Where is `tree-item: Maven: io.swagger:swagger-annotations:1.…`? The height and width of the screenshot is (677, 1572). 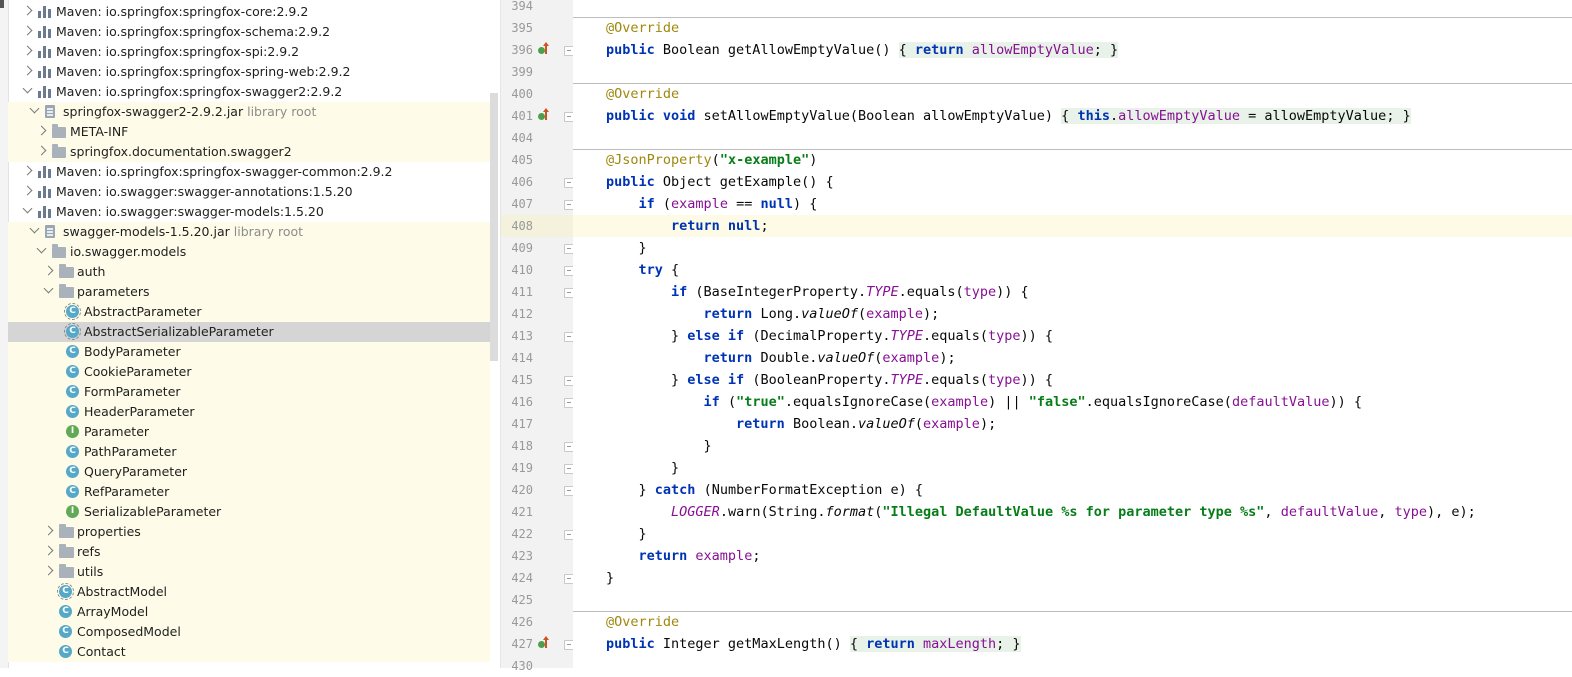 tree-item: Maven: io.swagger:swagger-annotations:1.… is located at coordinates (249, 192).